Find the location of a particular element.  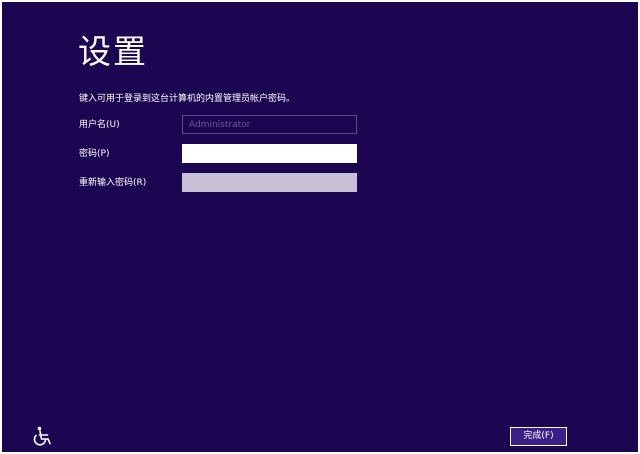

page-title: 设置 is located at coordinates (113, 51).